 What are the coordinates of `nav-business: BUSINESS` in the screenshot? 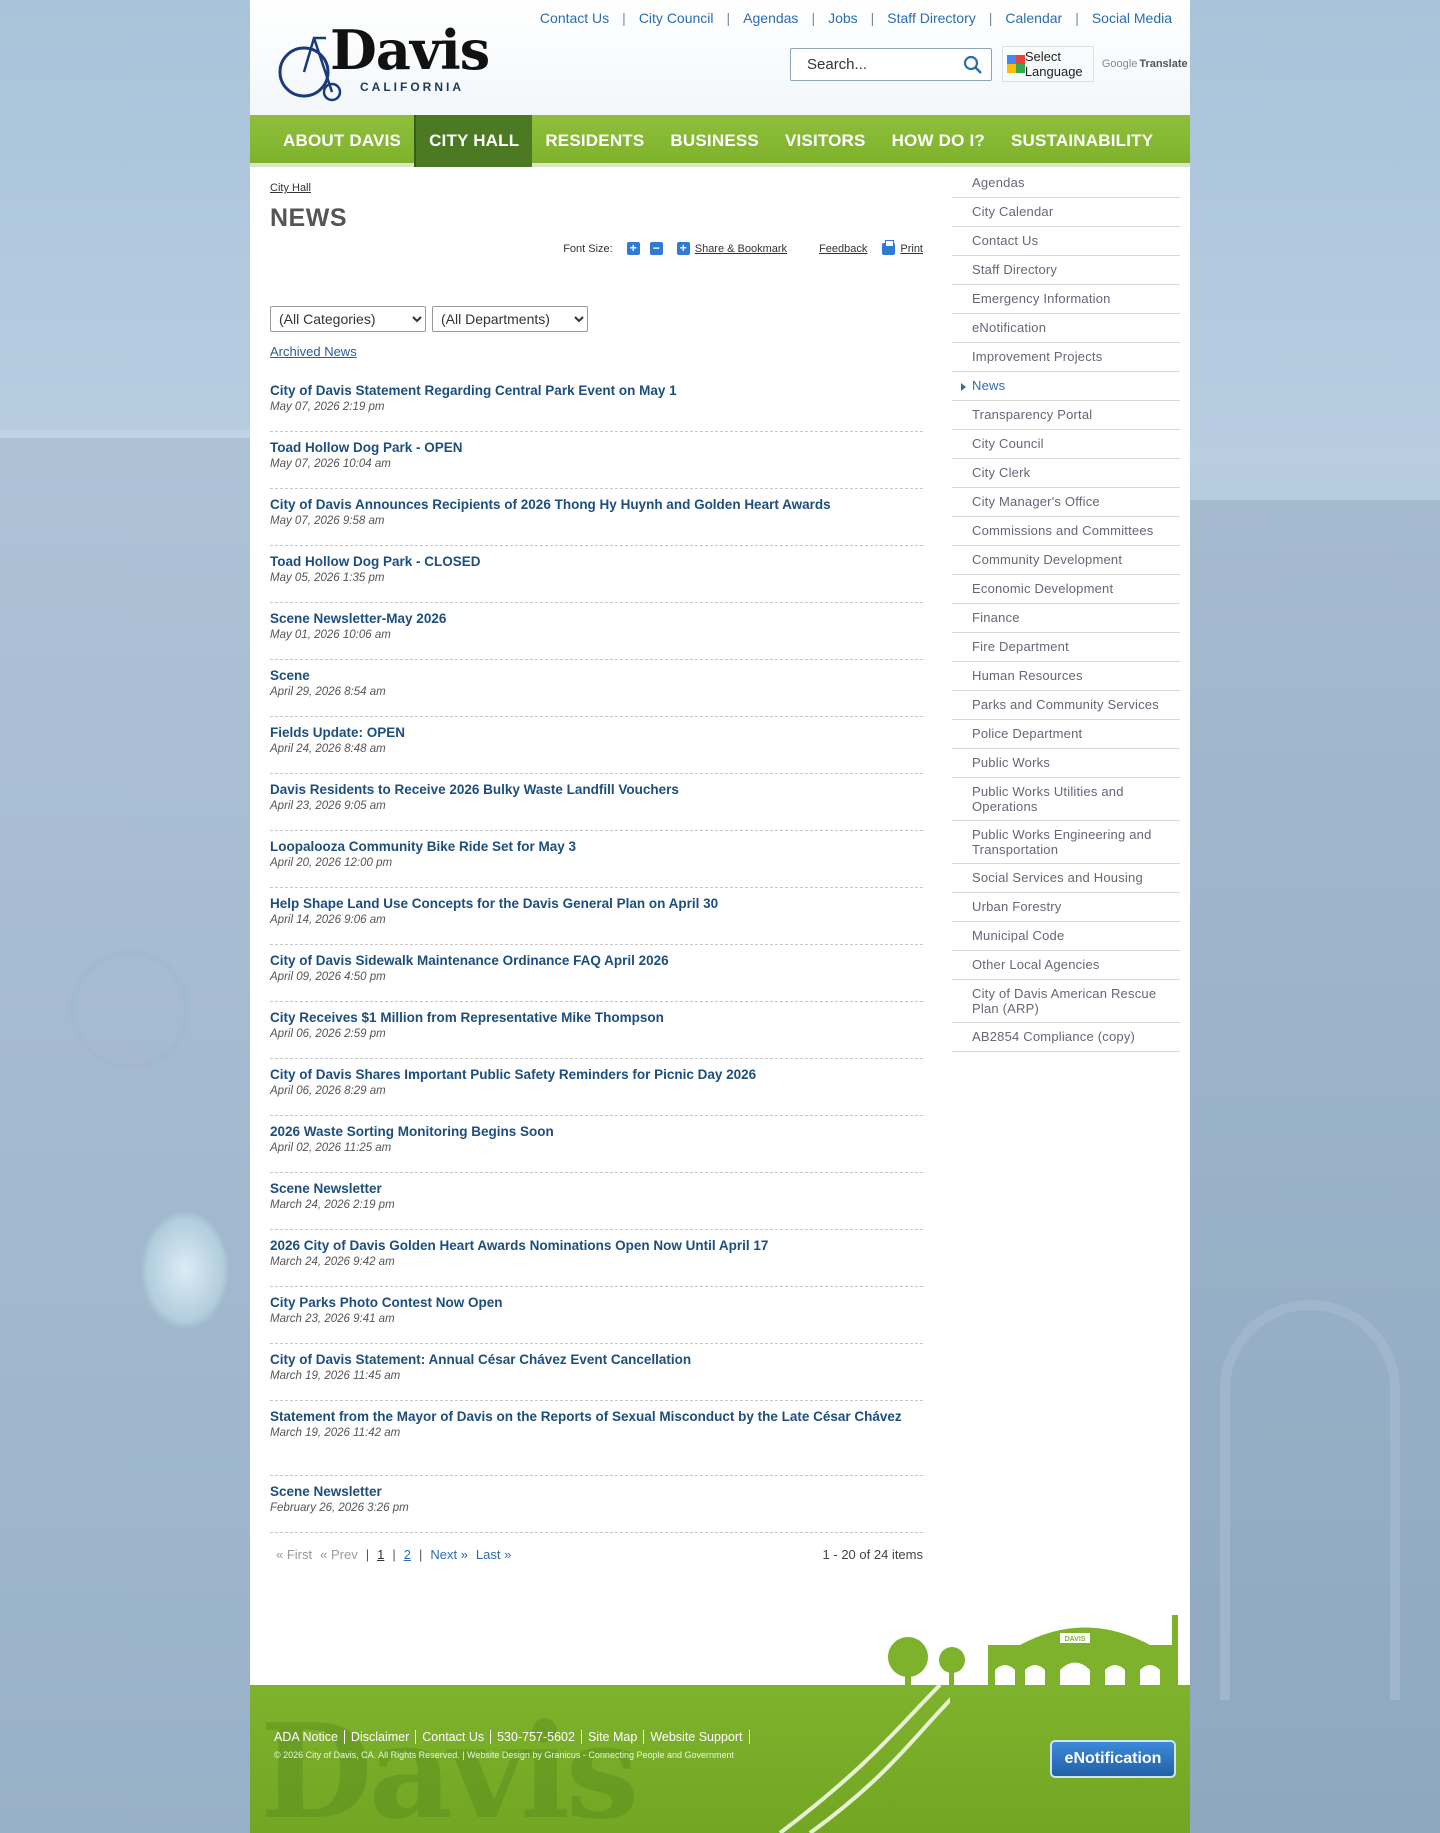 It's located at (714, 141).